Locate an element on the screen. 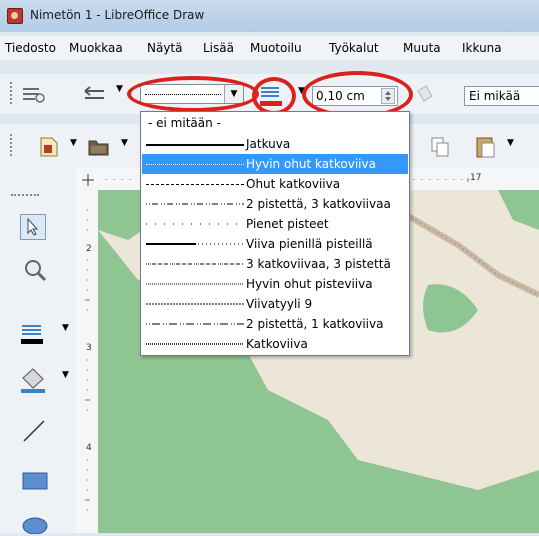  select-tool is located at coordinates (33, 227).